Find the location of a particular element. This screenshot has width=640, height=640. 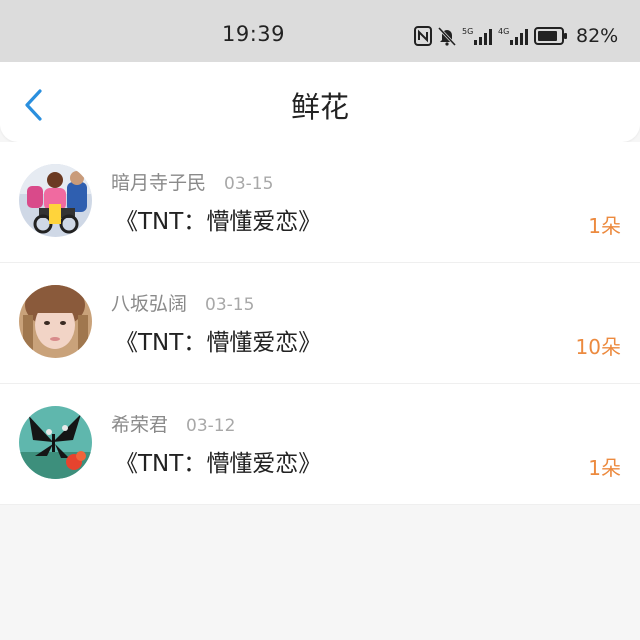

item-date: 03-12 is located at coordinates (211, 426).